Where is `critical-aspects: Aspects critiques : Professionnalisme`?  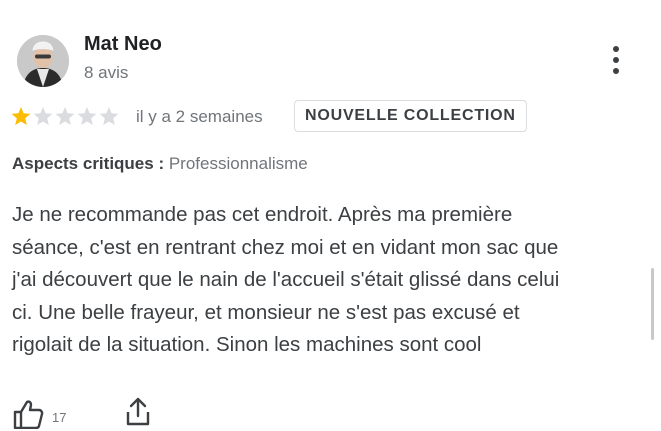 critical-aspects: Aspects critiques : Professionnalisme is located at coordinates (160, 164).